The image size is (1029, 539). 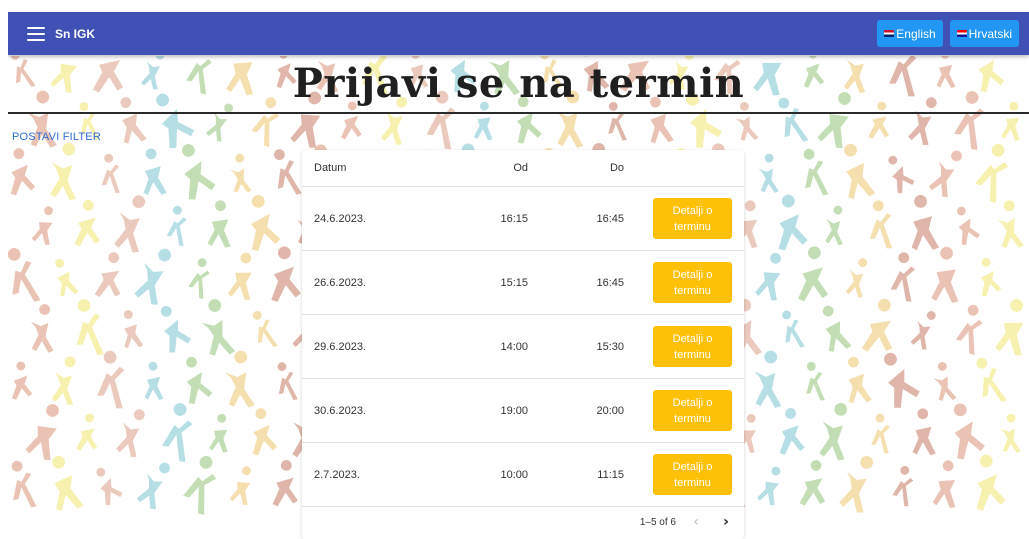 What do you see at coordinates (948, 33) in the screenshot?
I see `language-switcher: English Hrvatski` at bounding box center [948, 33].